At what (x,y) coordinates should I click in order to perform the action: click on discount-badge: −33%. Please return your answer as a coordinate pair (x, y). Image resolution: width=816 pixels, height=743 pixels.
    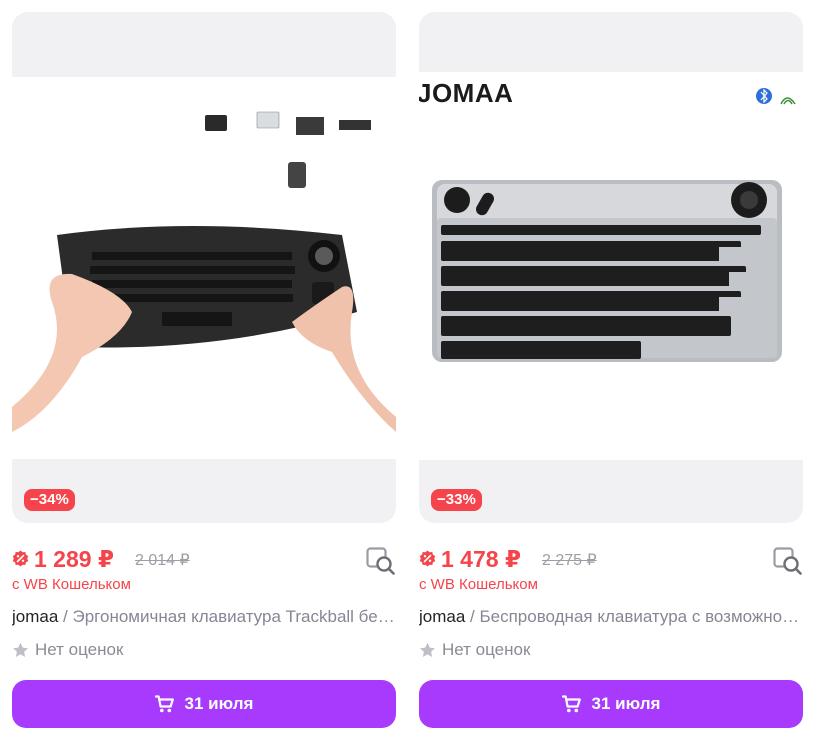
    Looking at the image, I should click on (456, 500).